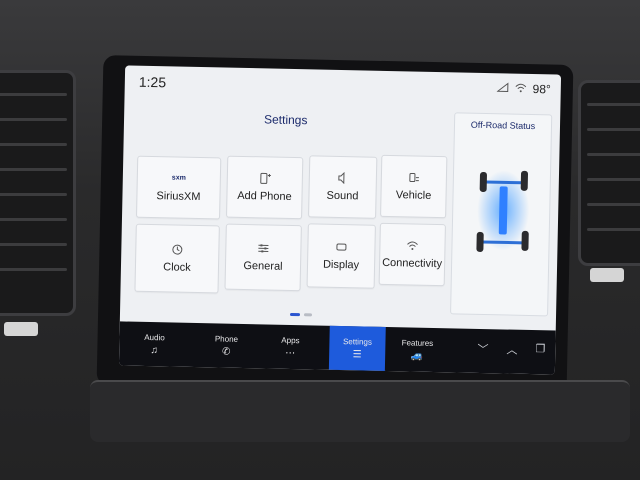 The height and width of the screenshot is (480, 640). I want to click on tile-vehicle: Vehicle, so click(414, 186).